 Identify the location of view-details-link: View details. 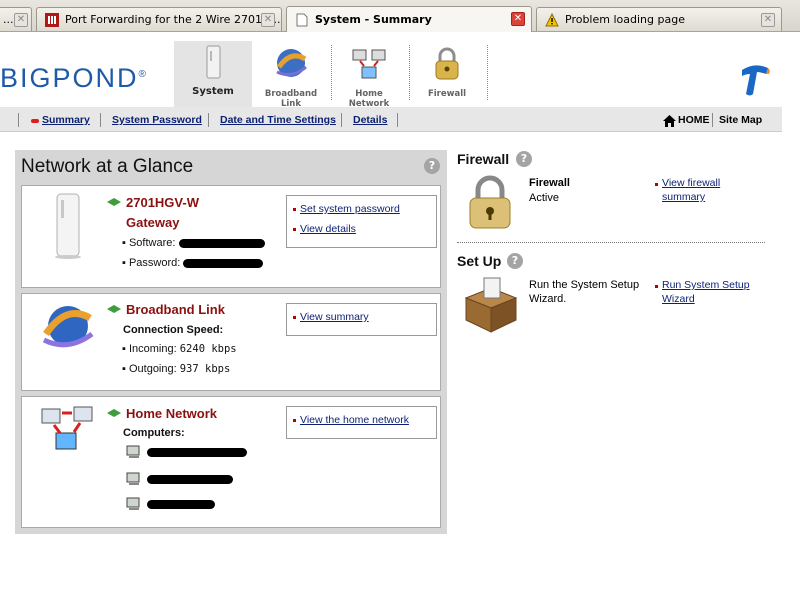
(364, 229).